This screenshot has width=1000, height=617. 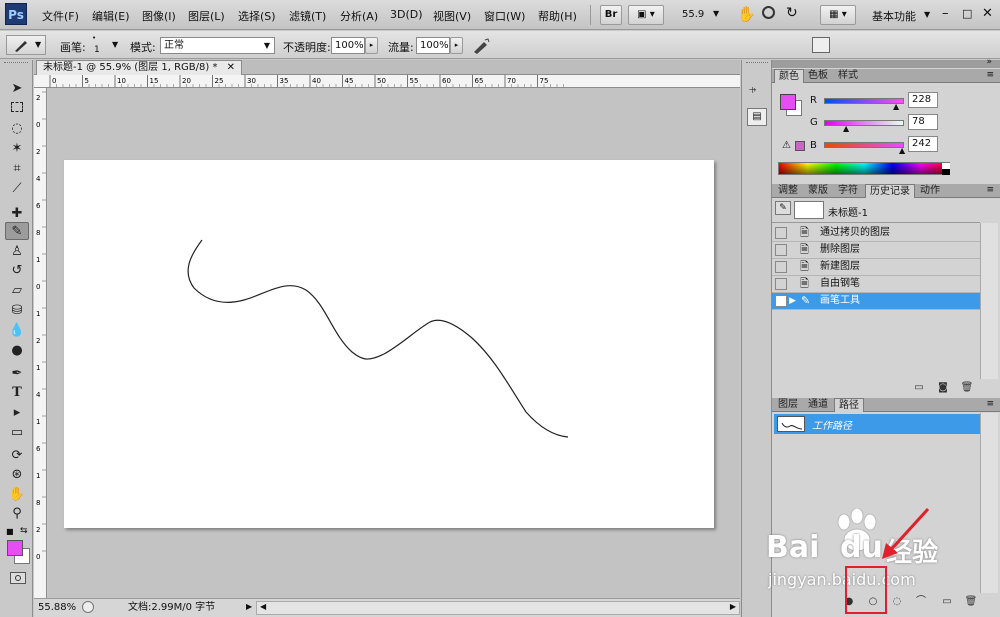 I want to click on g-slider, so click(x=864, y=123).